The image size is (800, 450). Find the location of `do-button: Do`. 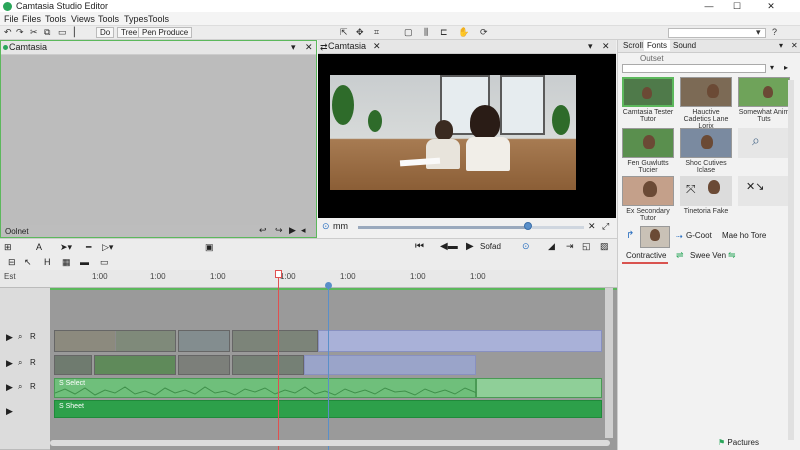

do-button: Do is located at coordinates (105, 32).